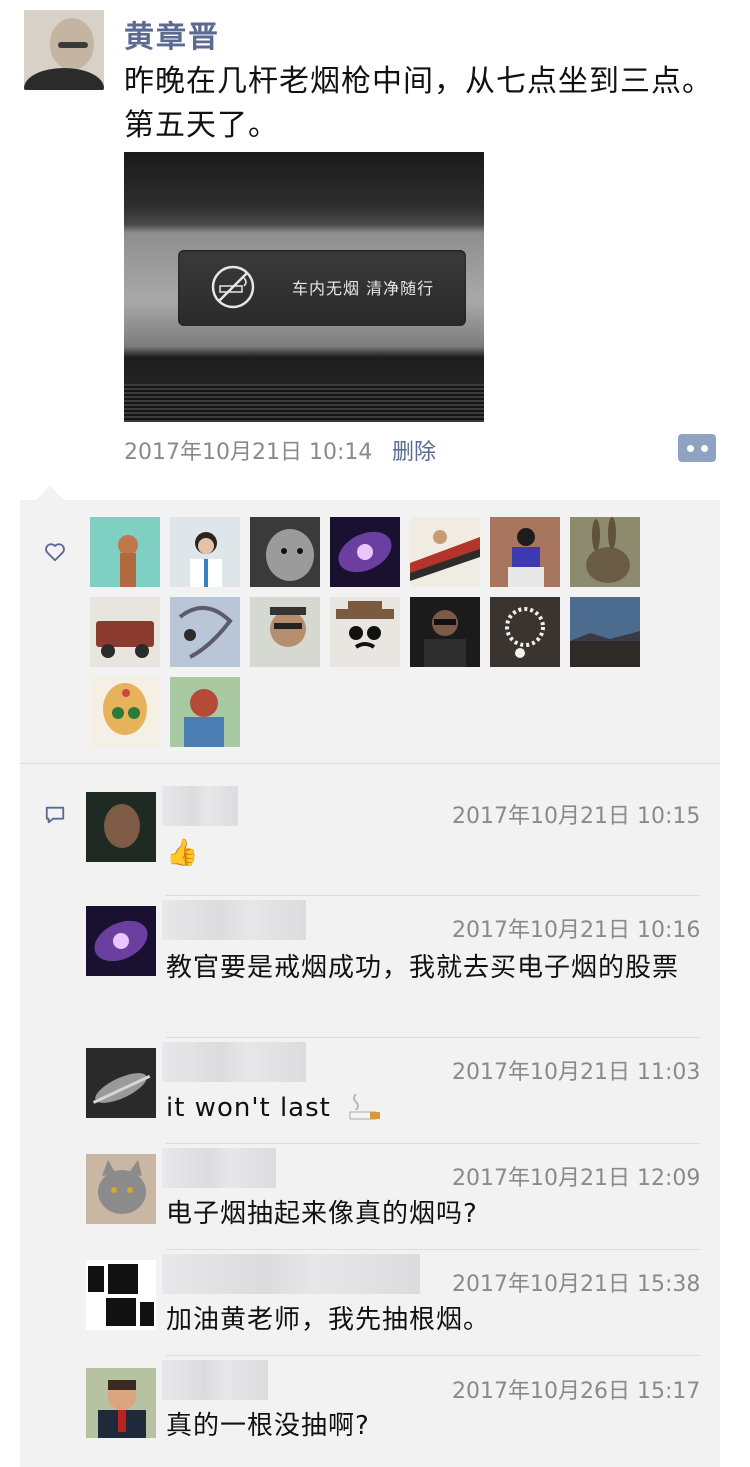  I want to click on comment-timestamp: 2017年10月21日 12:09, so click(576, 1178).